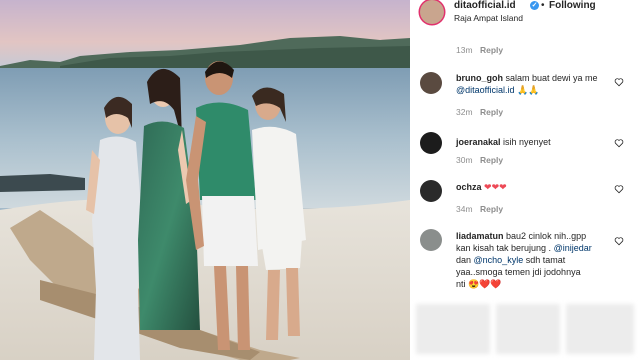  I want to click on location-link: Raja Ampat Island, so click(488, 18).